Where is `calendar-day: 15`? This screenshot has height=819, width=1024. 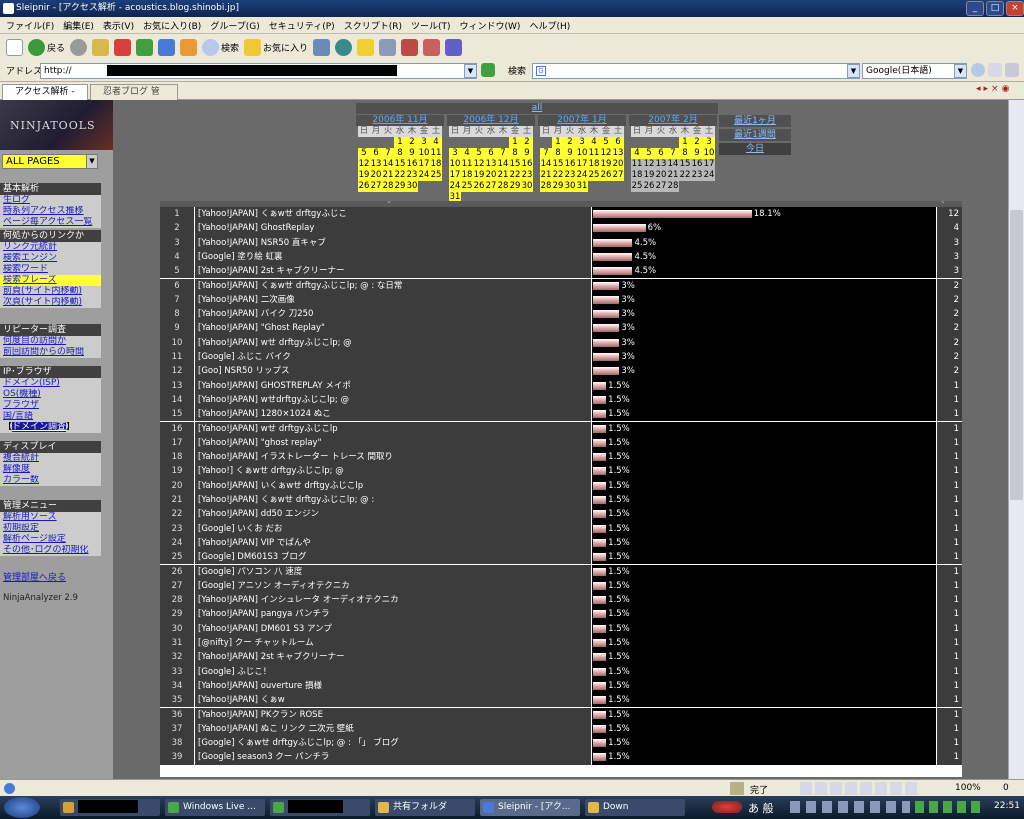
calendar-day: 15 is located at coordinates (400, 164).